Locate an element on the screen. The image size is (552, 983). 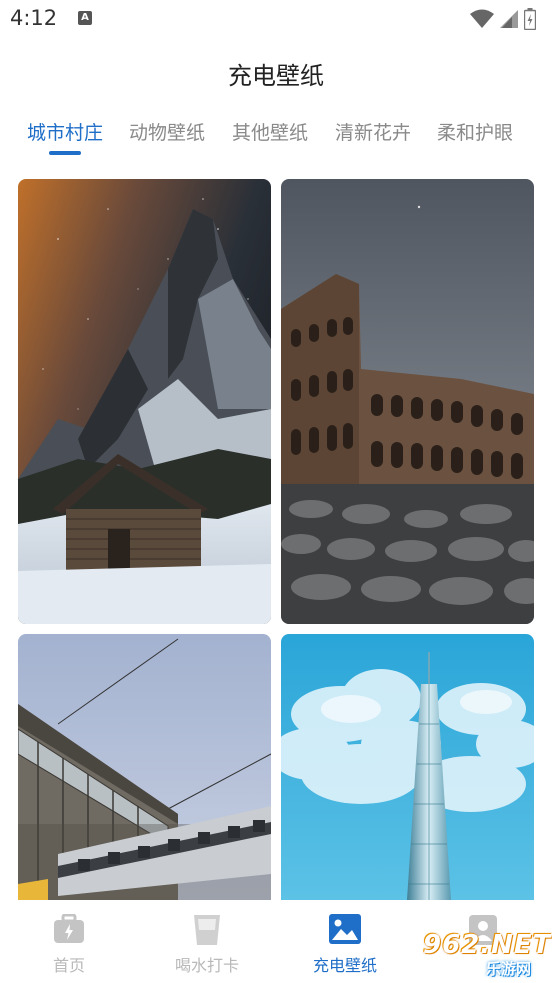
nav-water: 喝水打卡 is located at coordinates (207, 941).